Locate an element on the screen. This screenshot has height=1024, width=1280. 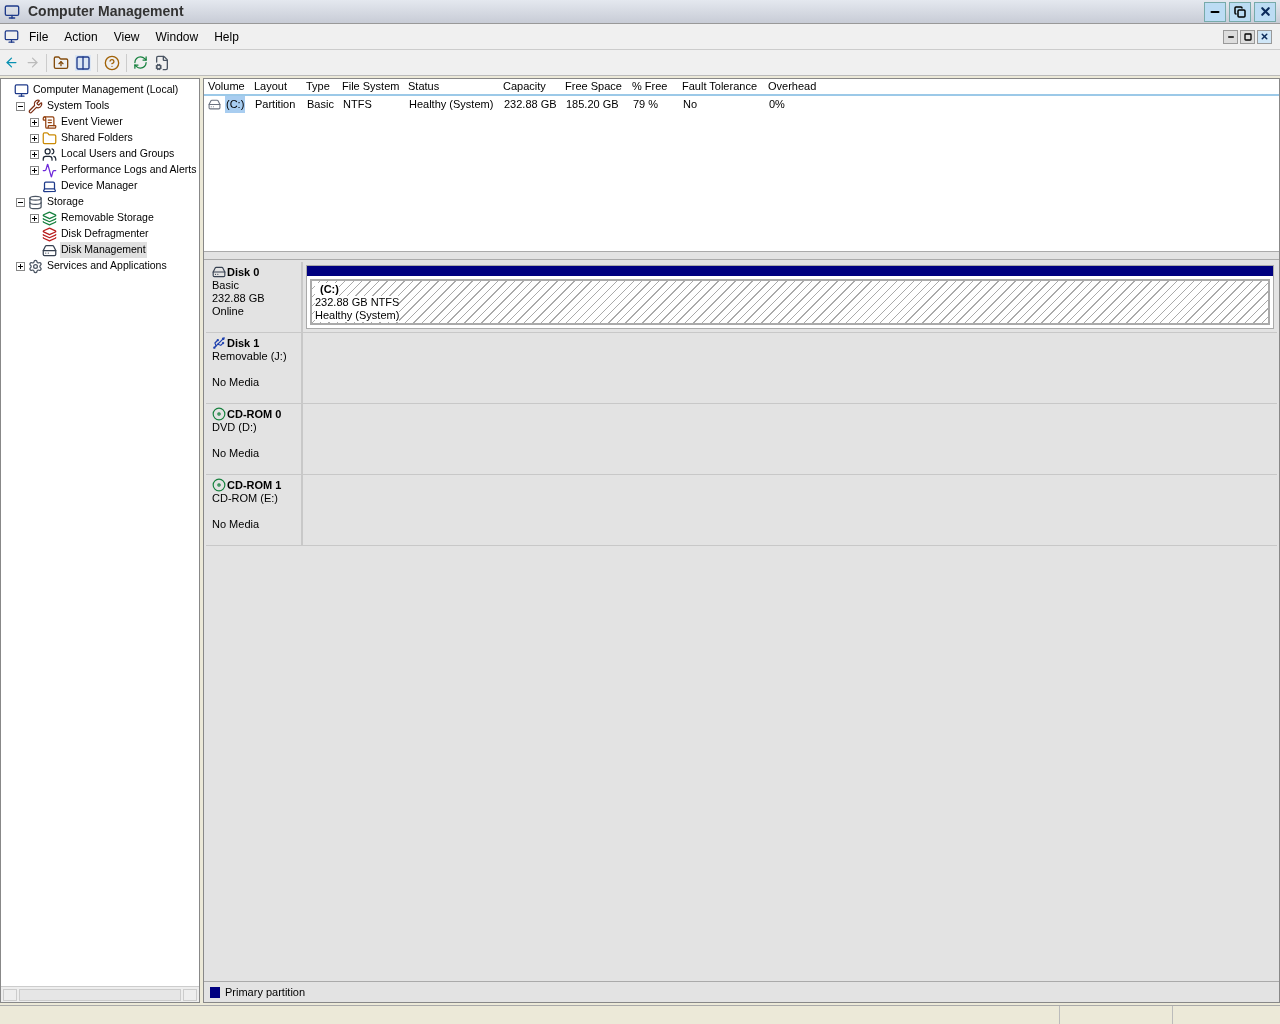
tree-item: Shared Folders is located at coordinates (97, 138).